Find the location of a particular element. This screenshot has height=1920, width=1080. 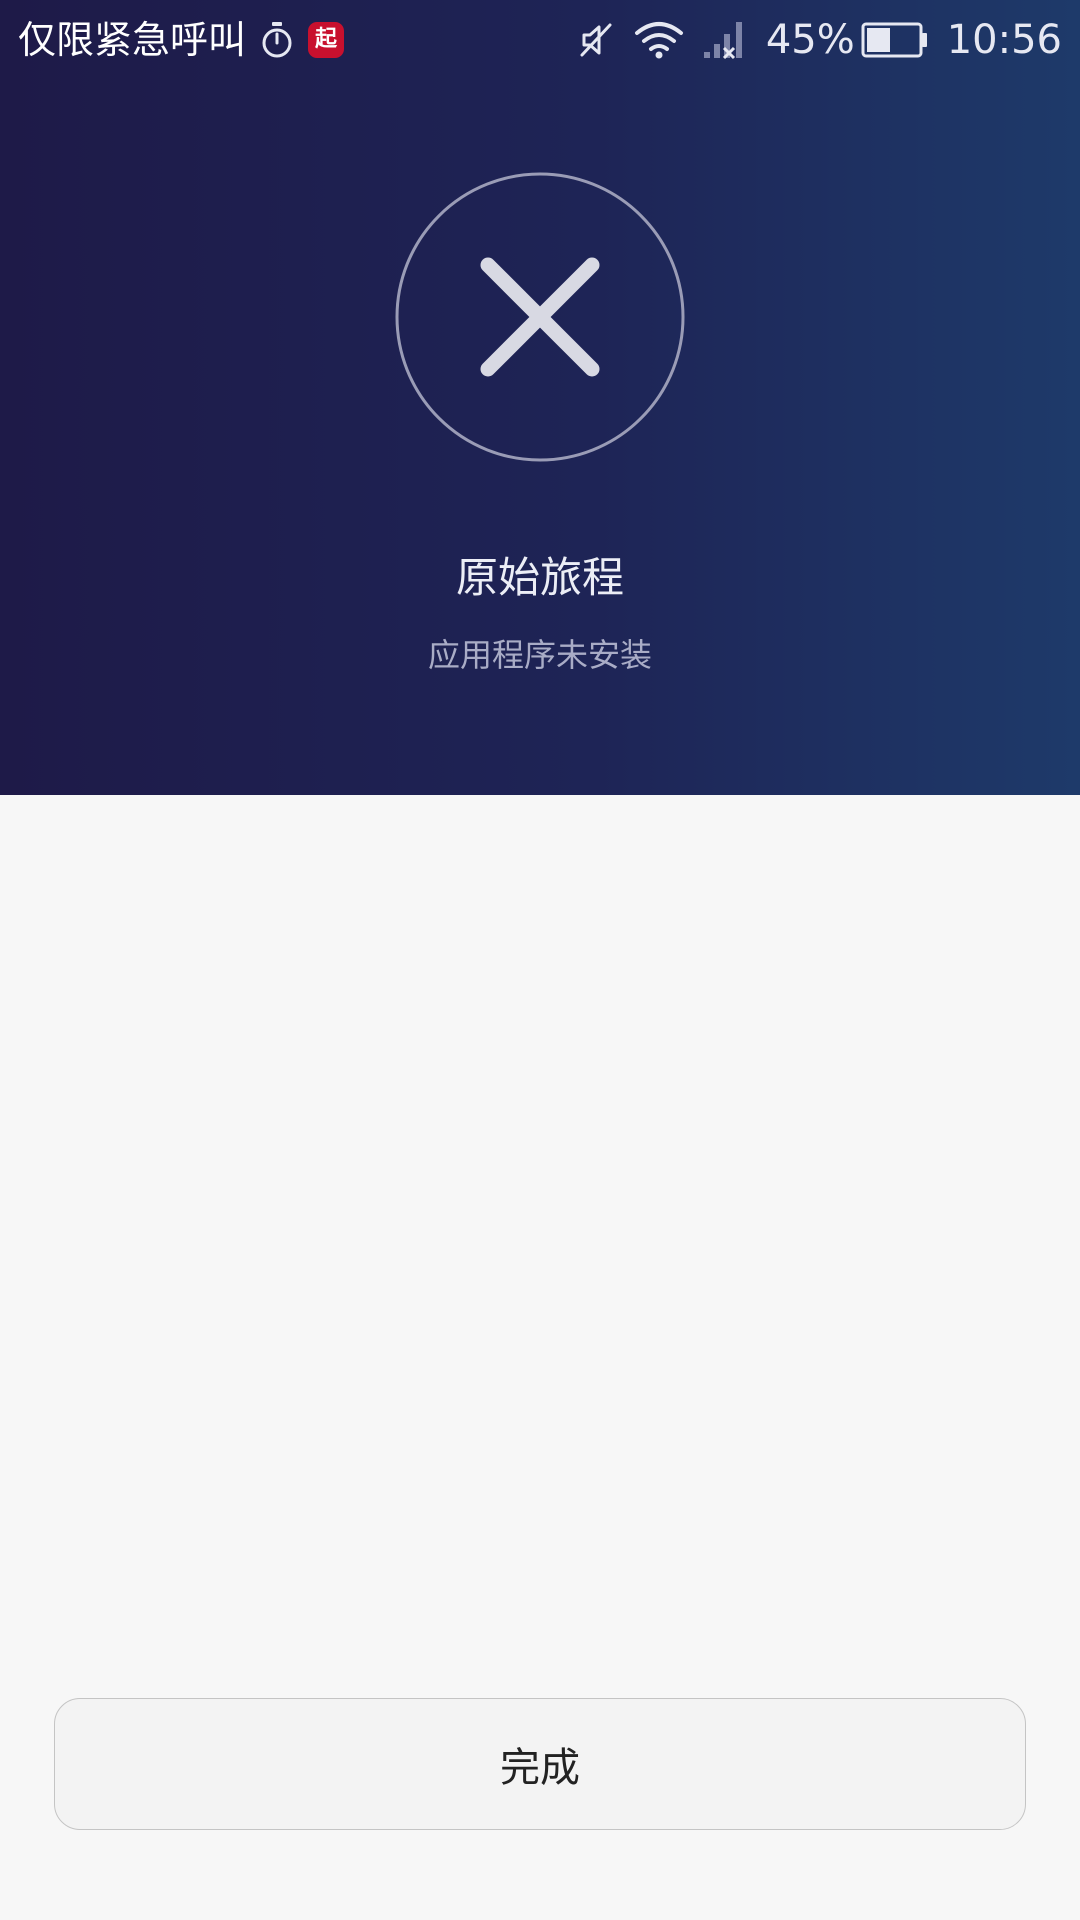

battery-icon is located at coordinates (895, 40).